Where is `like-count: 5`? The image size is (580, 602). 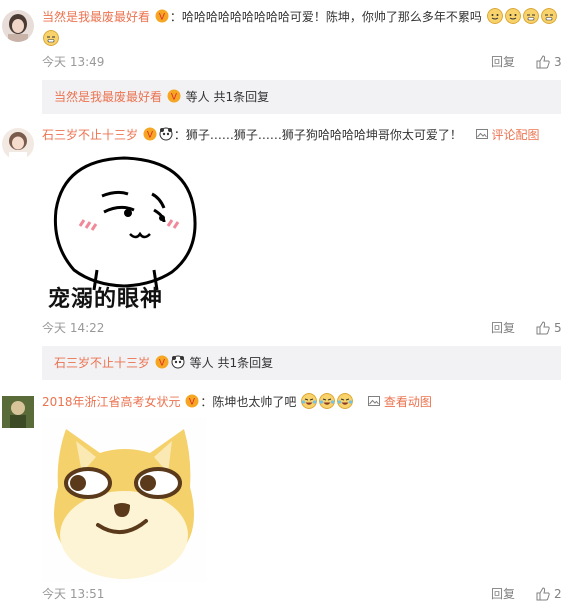
like-count: 5 is located at coordinates (558, 328).